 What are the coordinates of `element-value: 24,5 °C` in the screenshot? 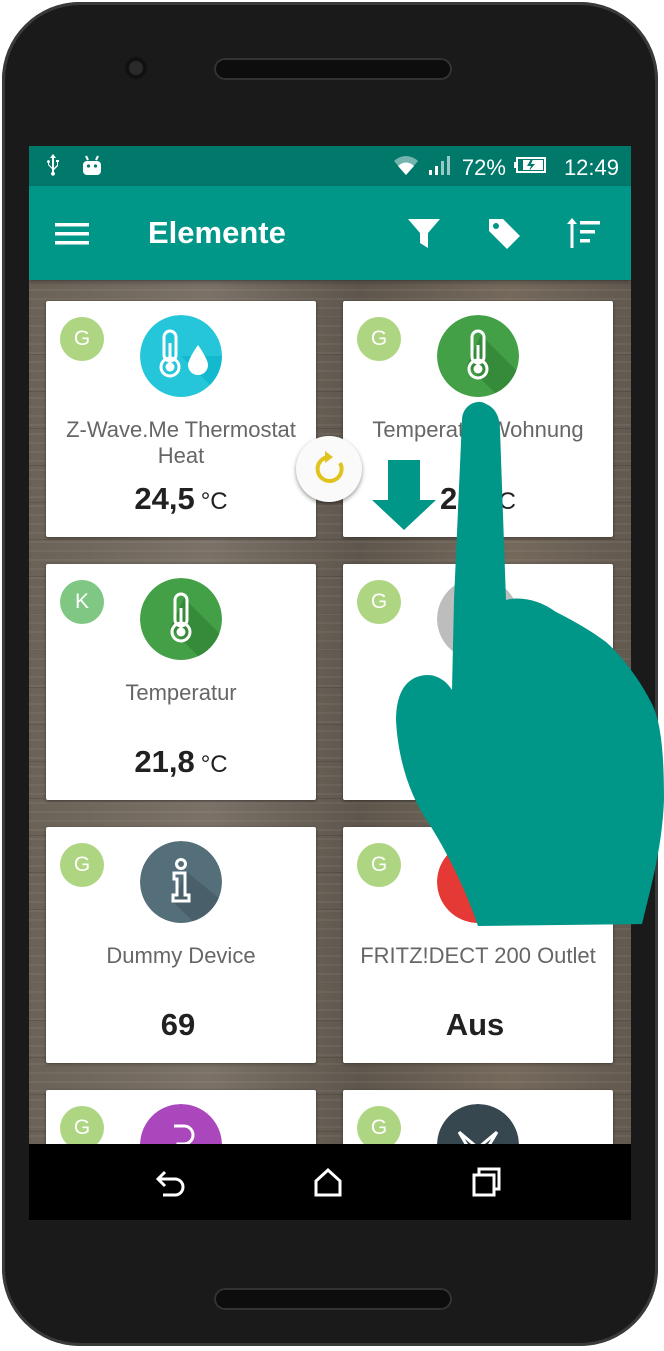 It's located at (181, 498).